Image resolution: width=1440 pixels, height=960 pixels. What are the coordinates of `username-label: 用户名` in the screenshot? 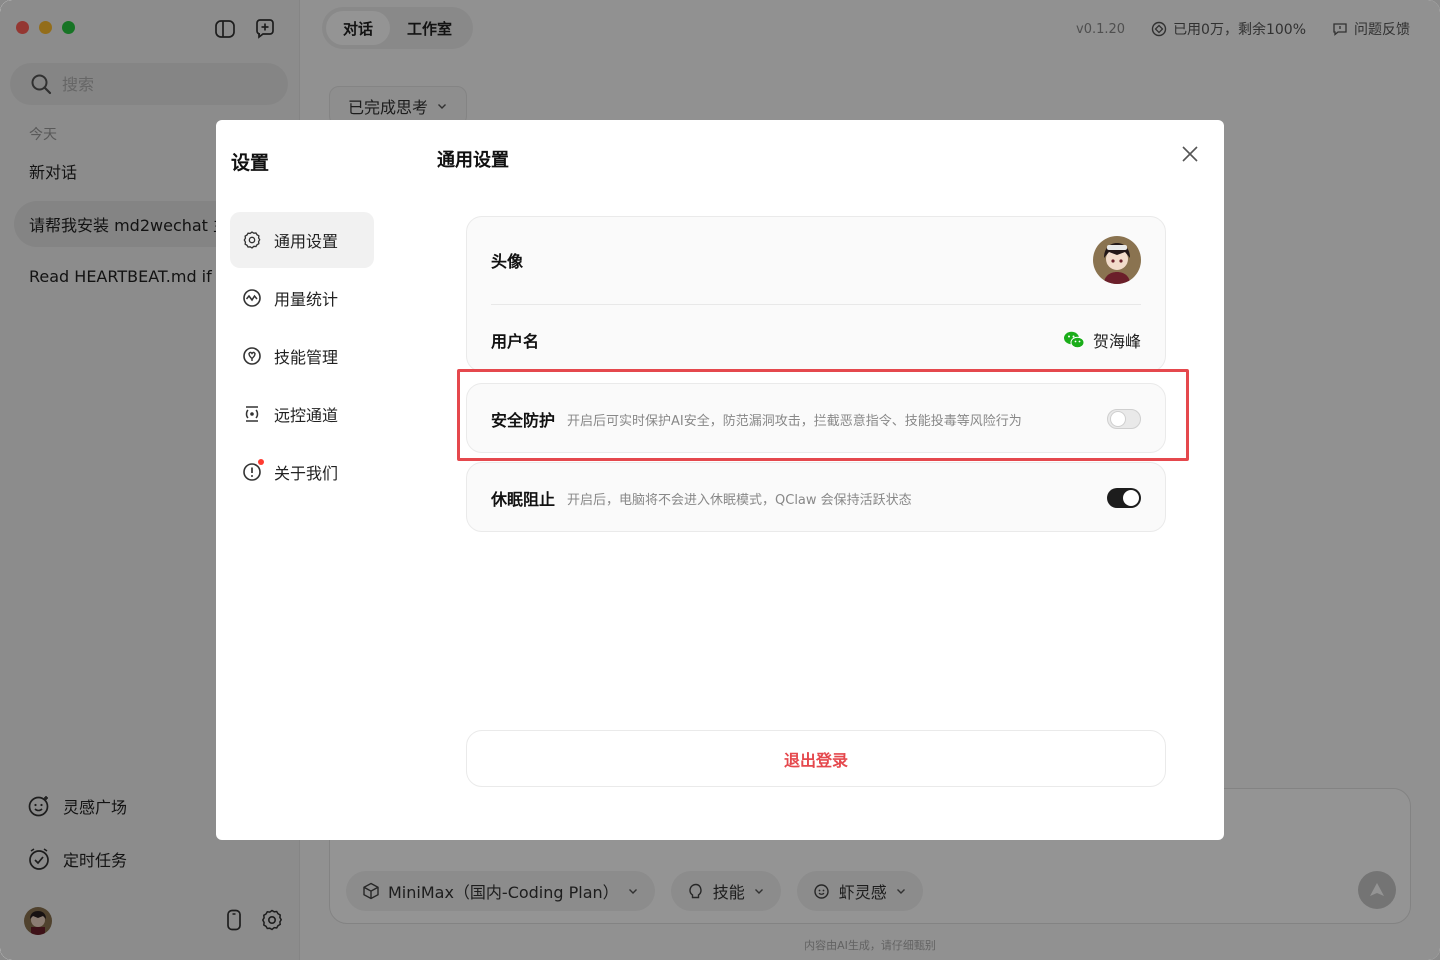 It's located at (515, 341).